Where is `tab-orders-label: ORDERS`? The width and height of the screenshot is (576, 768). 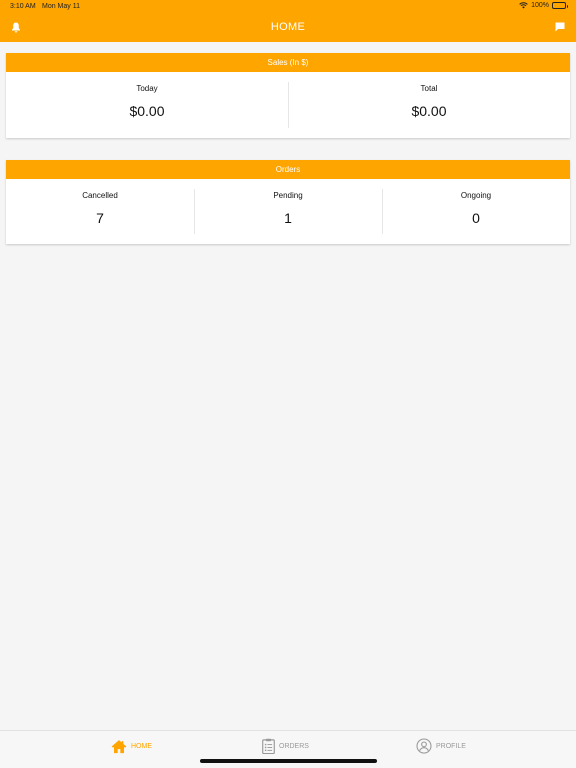 tab-orders-label: ORDERS is located at coordinates (294, 746).